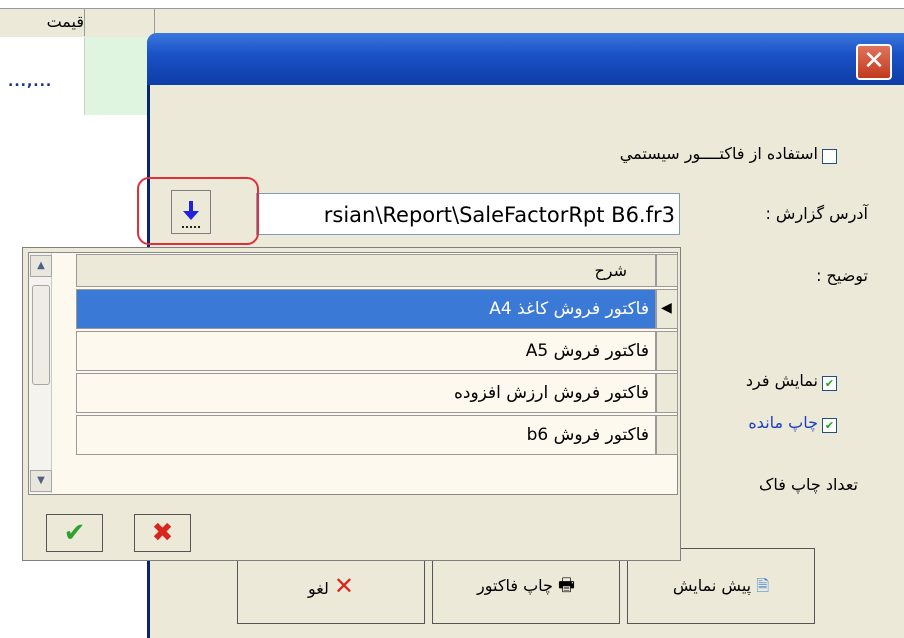  I want to click on current-row-icon: ◀, so click(666, 308).